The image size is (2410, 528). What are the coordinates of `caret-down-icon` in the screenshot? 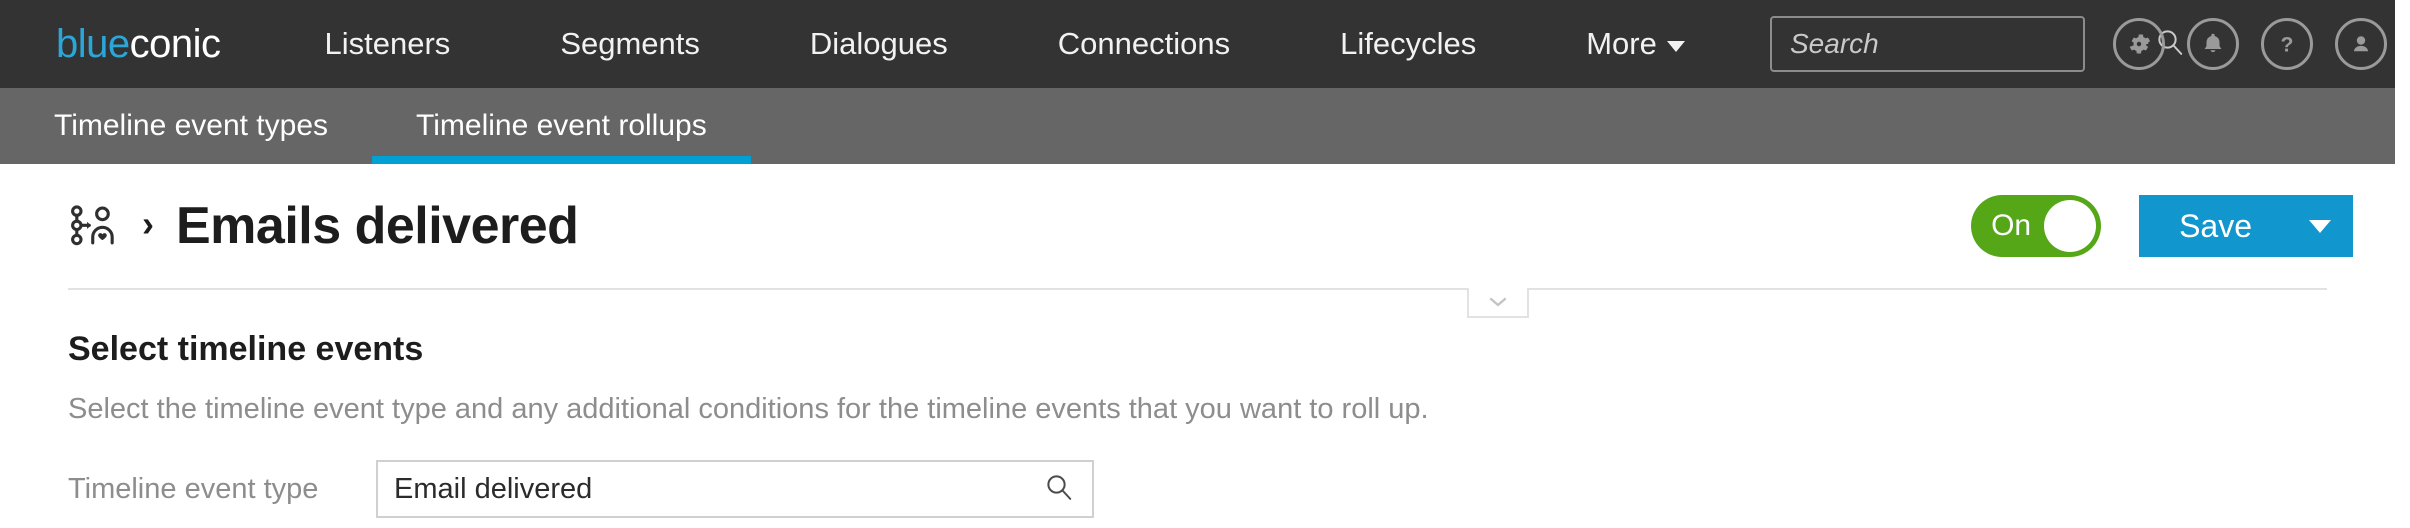 It's located at (2320, 226).